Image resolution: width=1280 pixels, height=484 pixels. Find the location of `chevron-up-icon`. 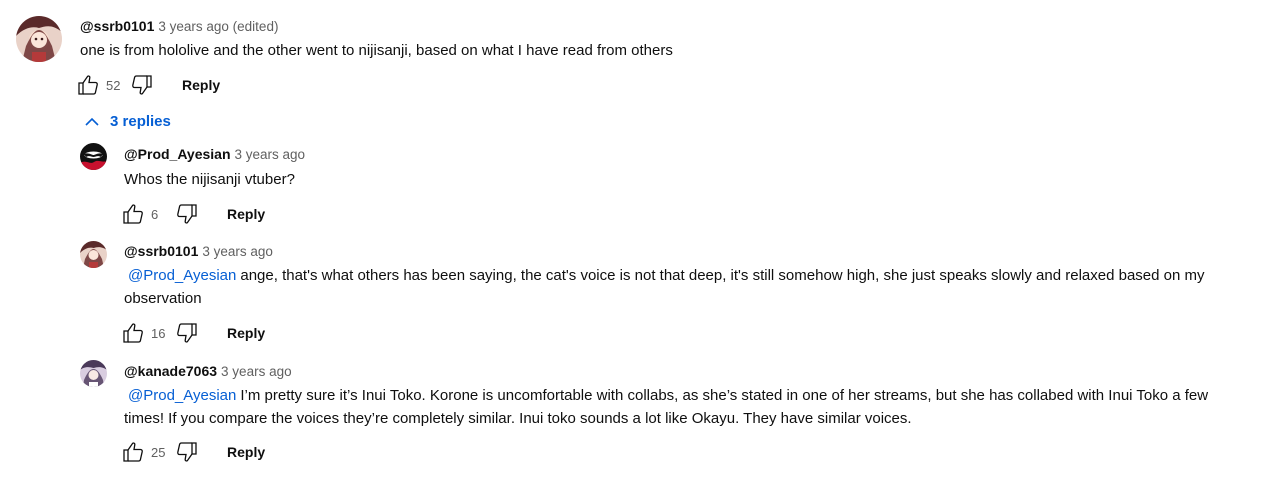

chevron-up-icon is located at coordinates (92, 121).